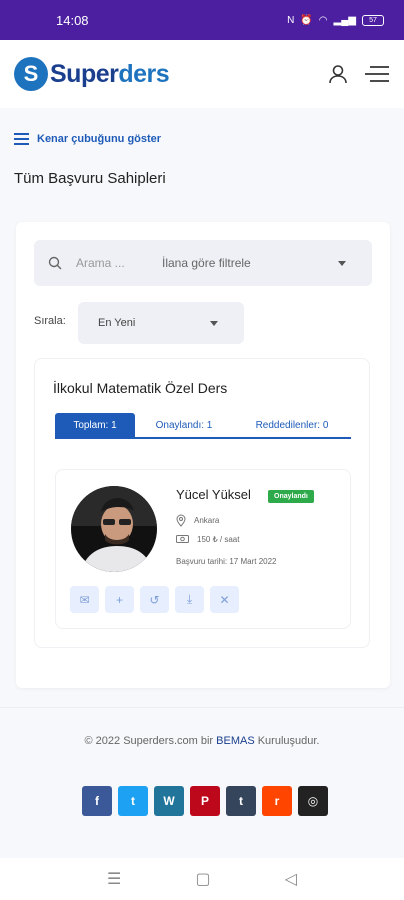  Describe the element at coordinates (150, 741) in the screenshot. I see `copyright-before: © 2022 Superders.com bir` at that location.